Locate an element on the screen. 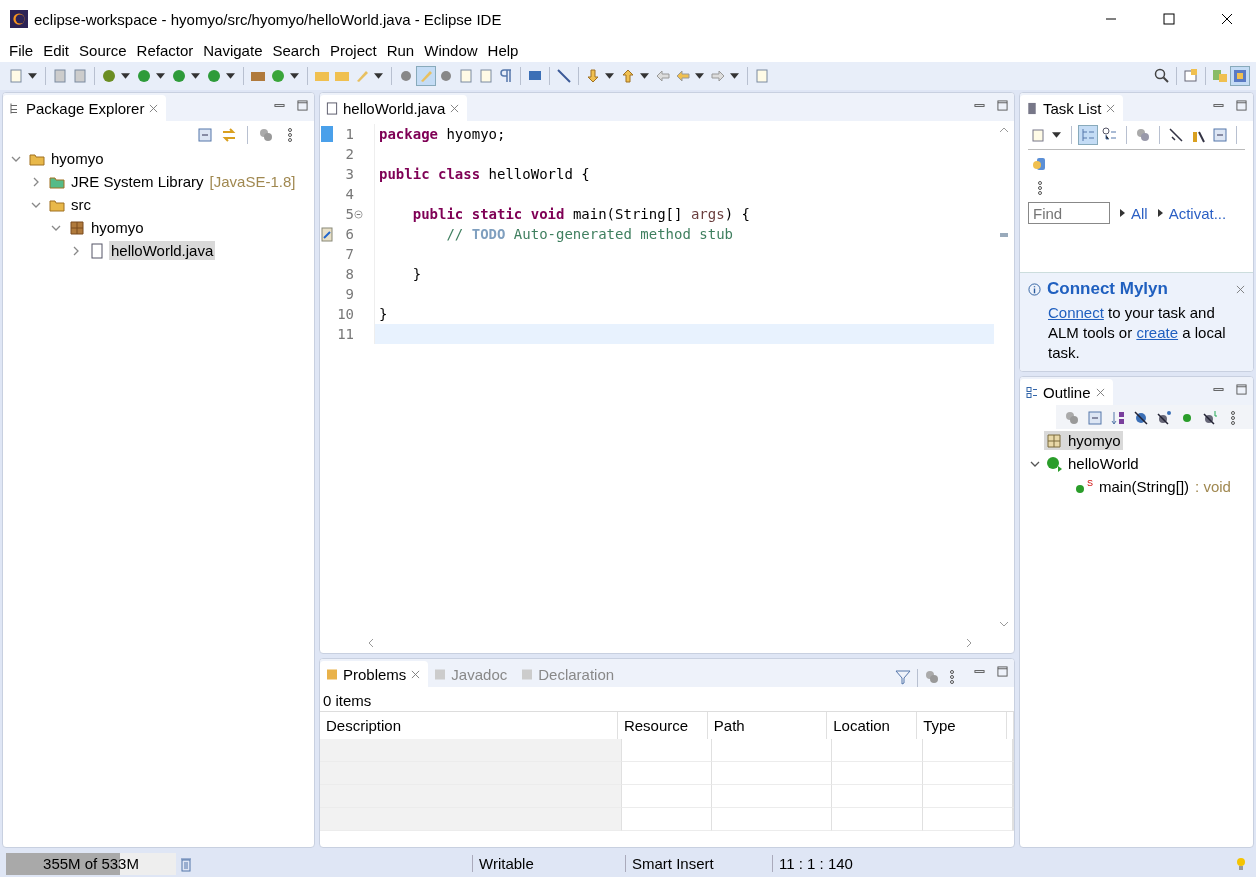 The height and width of the screenshot is (877, 1256). editor-tab: helloWorld.java is located at coordinates (394, 108).